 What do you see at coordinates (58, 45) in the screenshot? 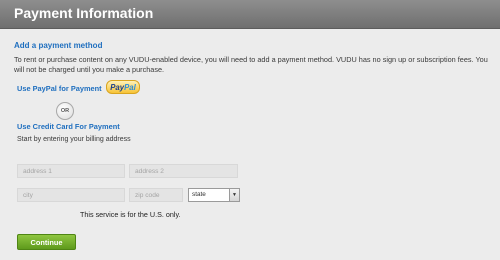
I see `add-payment-method-heading: Add a payment method` at bounding box center [58, 45].